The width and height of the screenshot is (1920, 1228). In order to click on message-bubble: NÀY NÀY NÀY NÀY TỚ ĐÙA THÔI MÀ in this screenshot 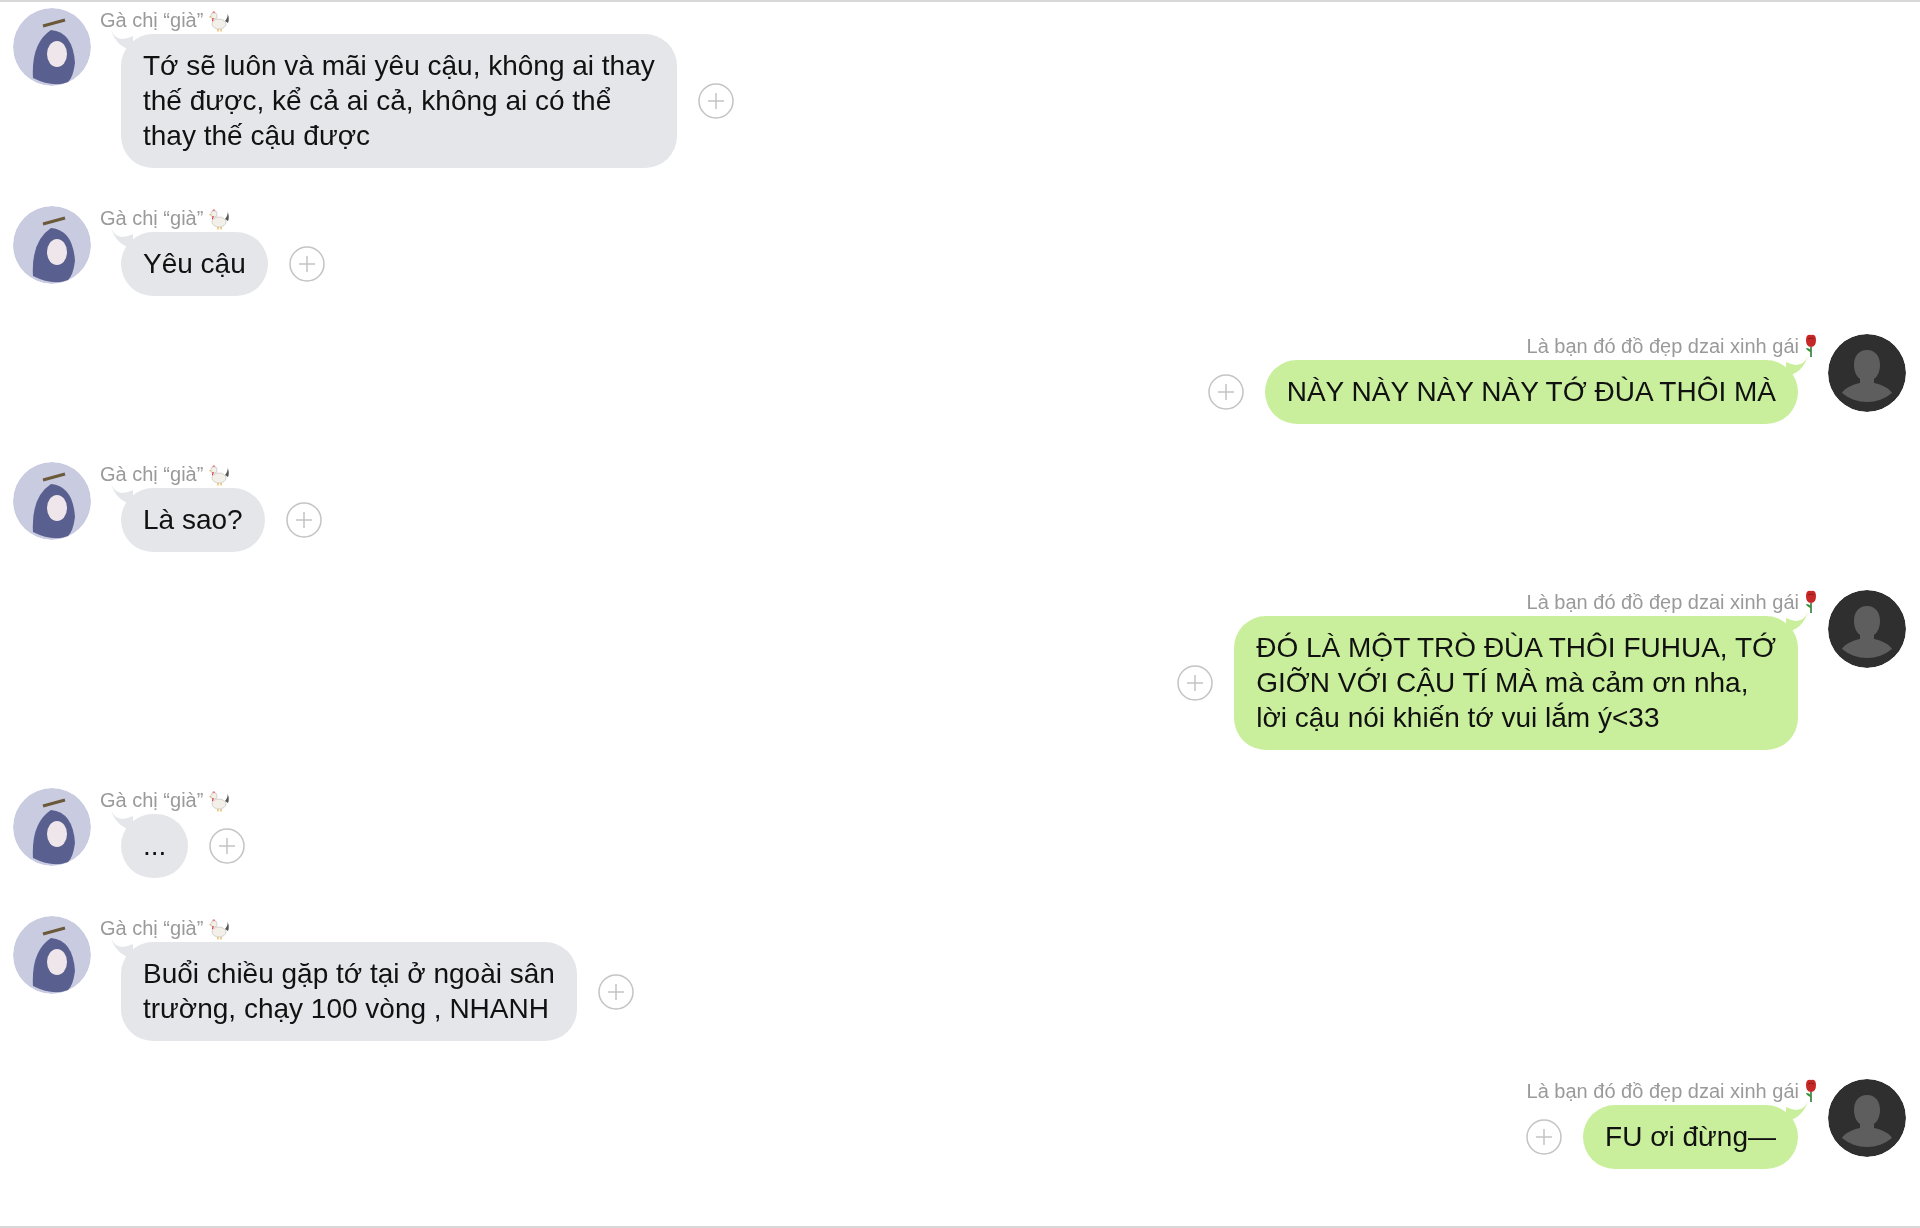, I will do `click(1531, 392)`.